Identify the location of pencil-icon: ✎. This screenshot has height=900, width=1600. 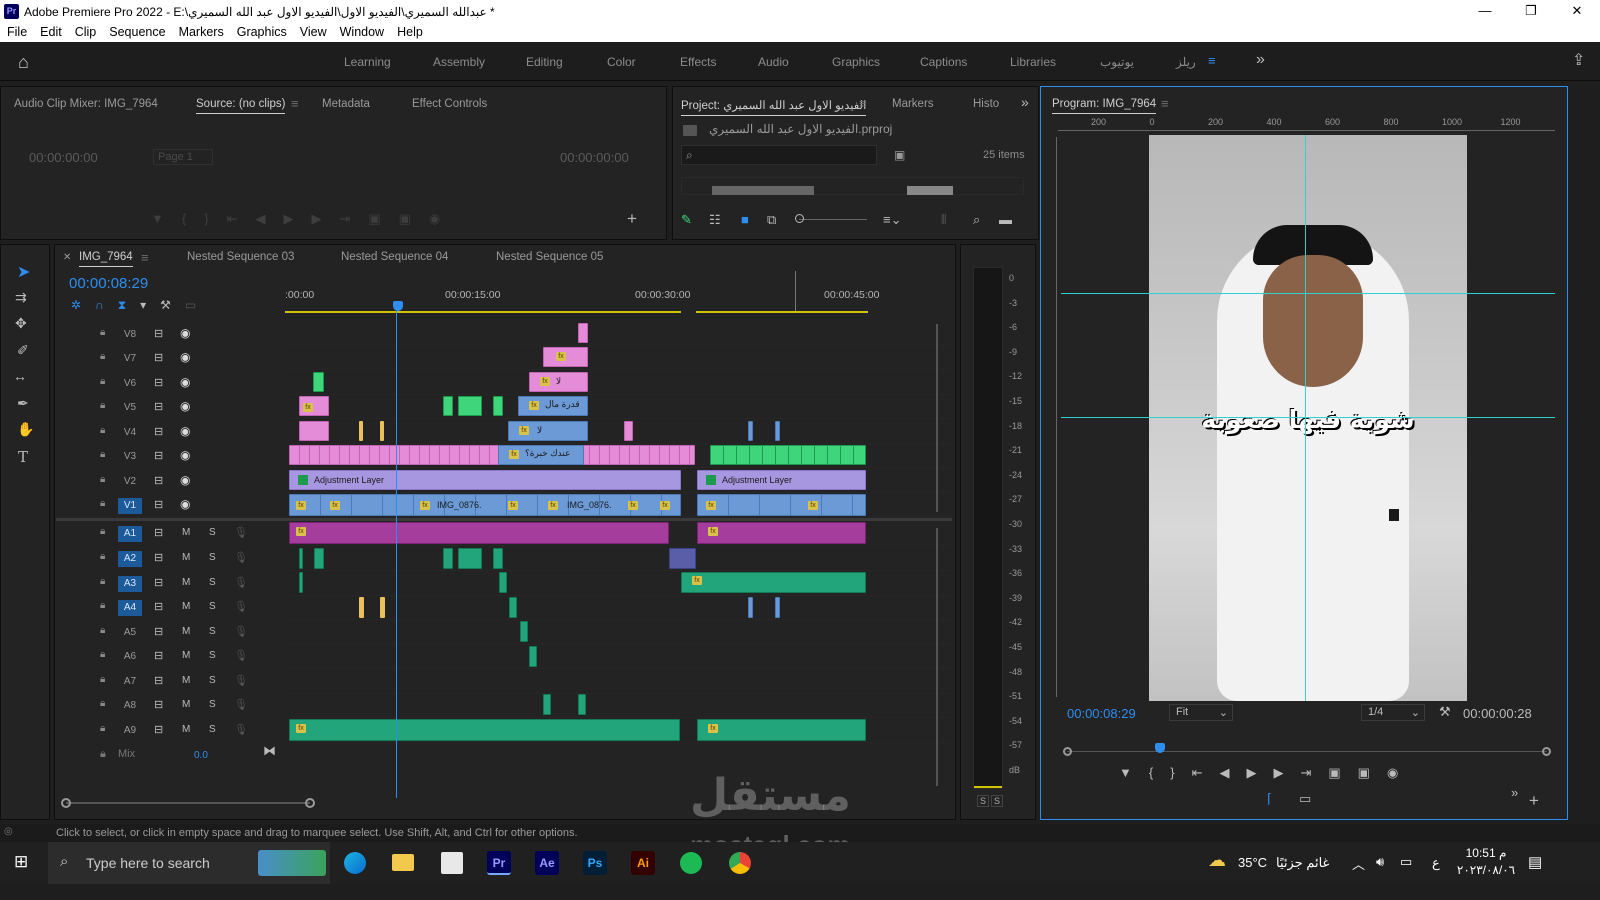
(686, 220).